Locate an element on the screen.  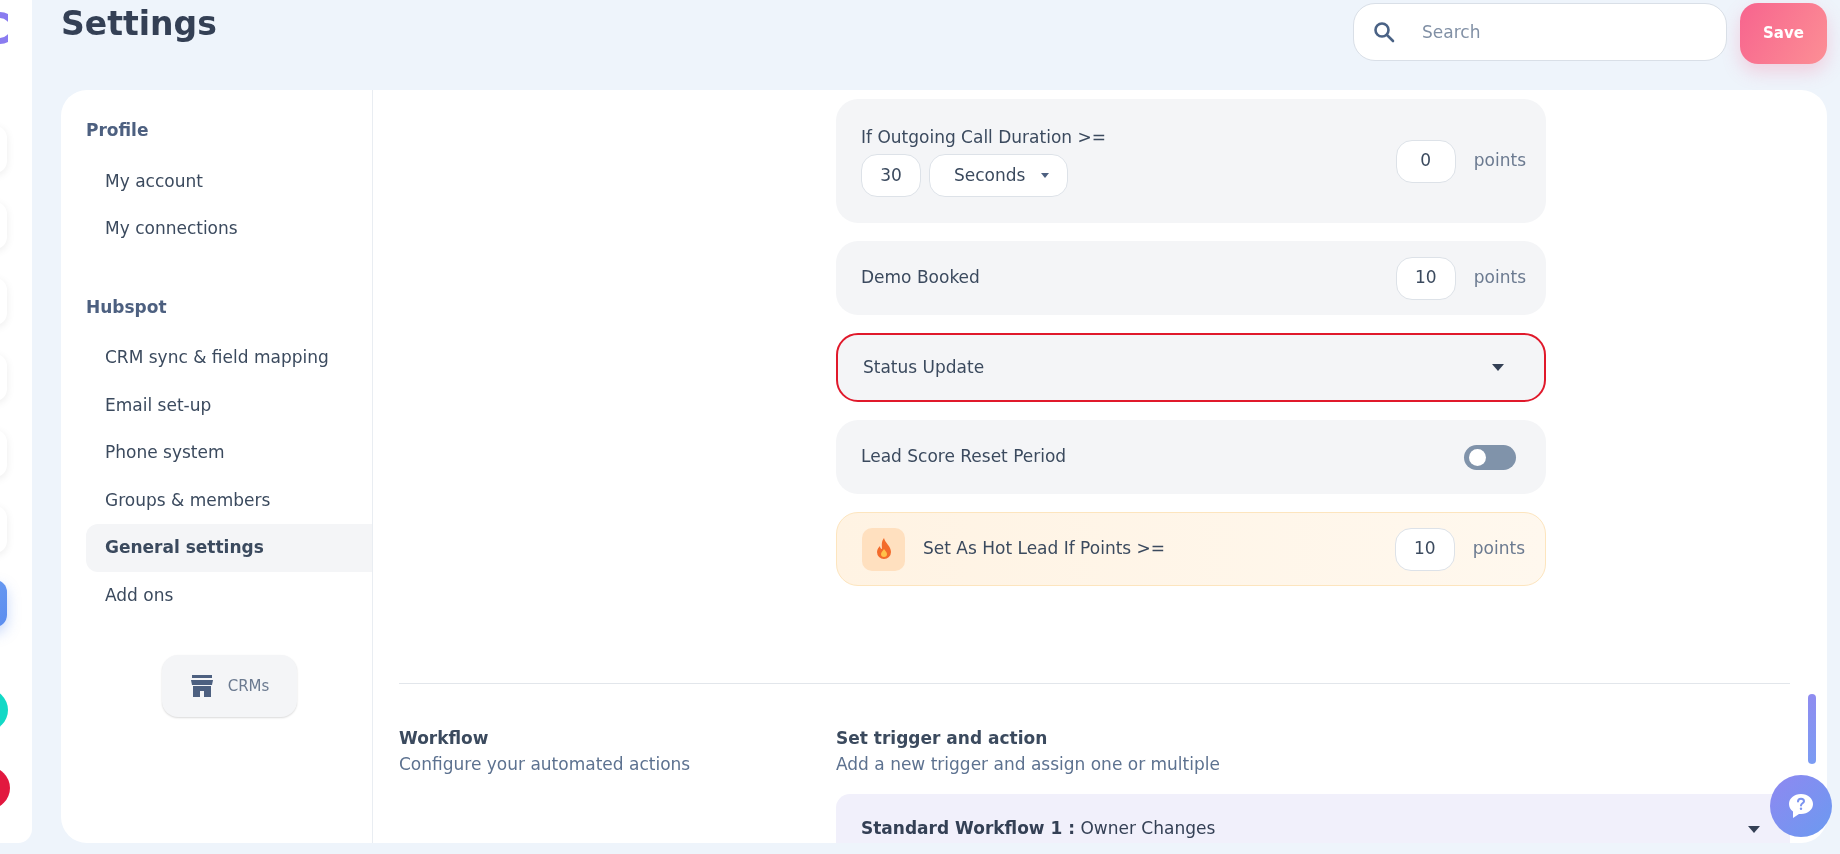
amount-field: 30 is located at coordinates (891, 176).